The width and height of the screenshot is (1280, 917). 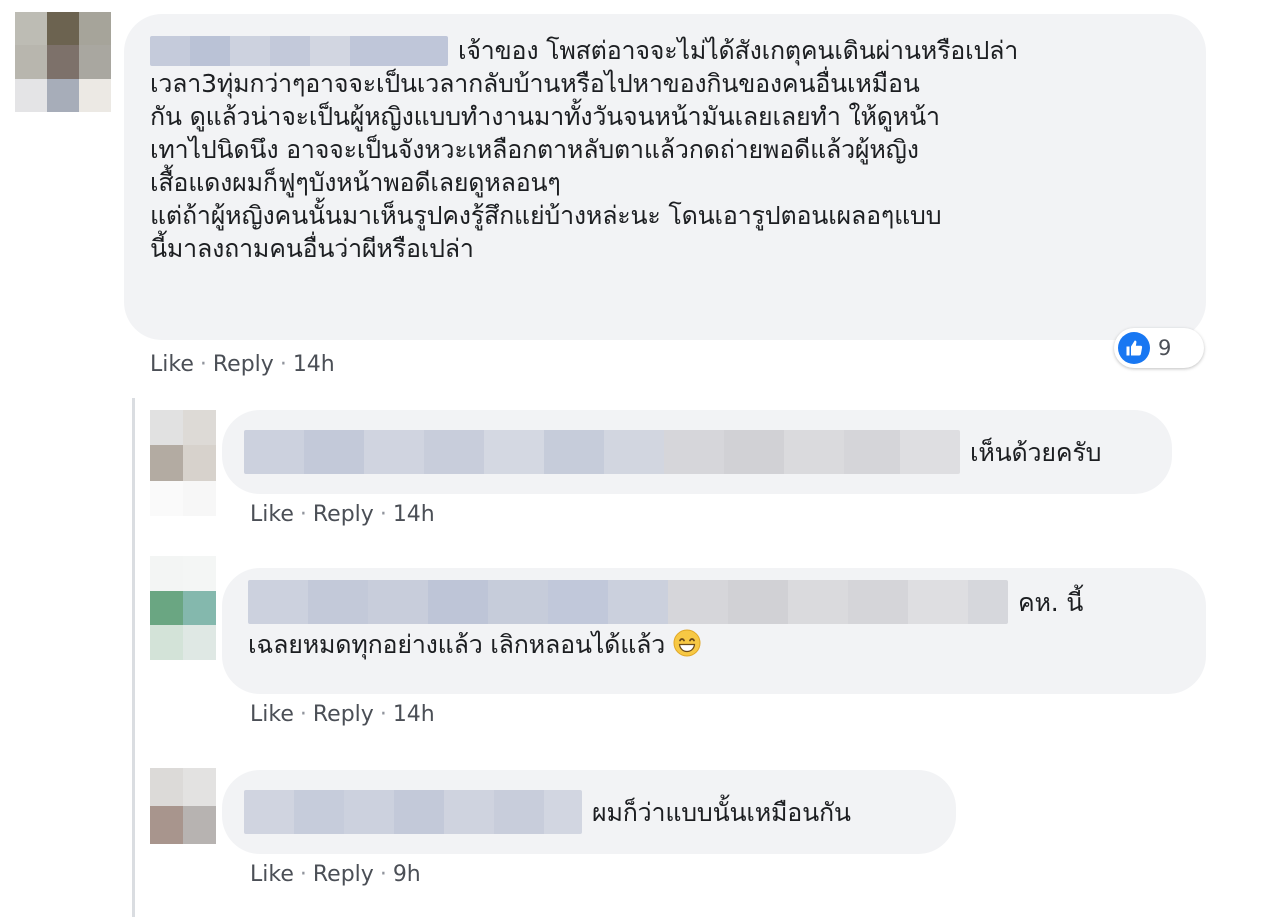 I want to click on reply-text: ผมก็ว่าแบบนั้นเหมือนกัน, so click(x=721, y=812).